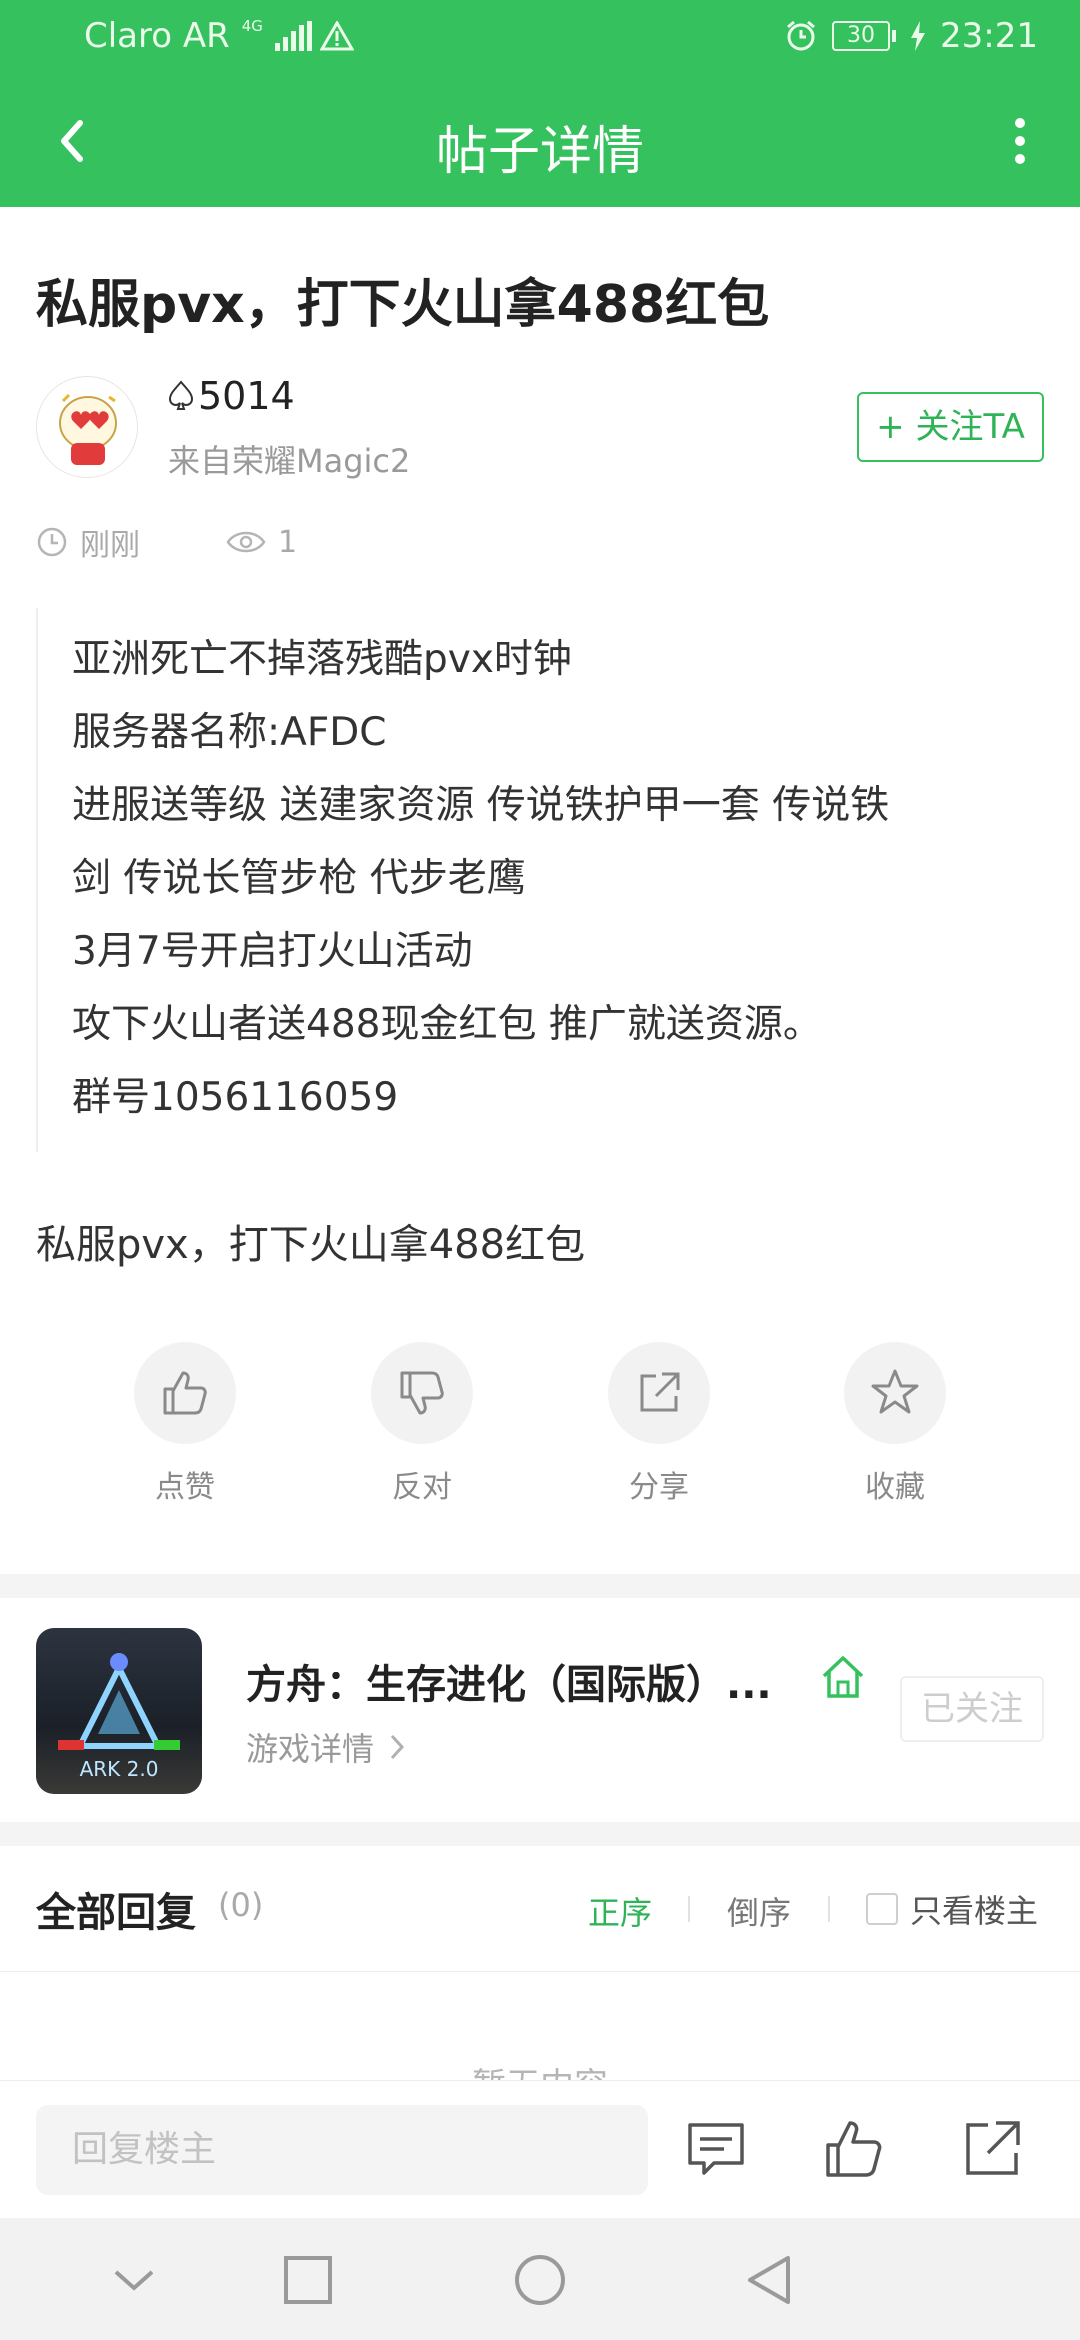 The width and height of the screenshot is (1080, 2340). What do you see at coordinates (801, 35) in the screenshot?
I see `alarm-icon` at bounding box center [801, 35].